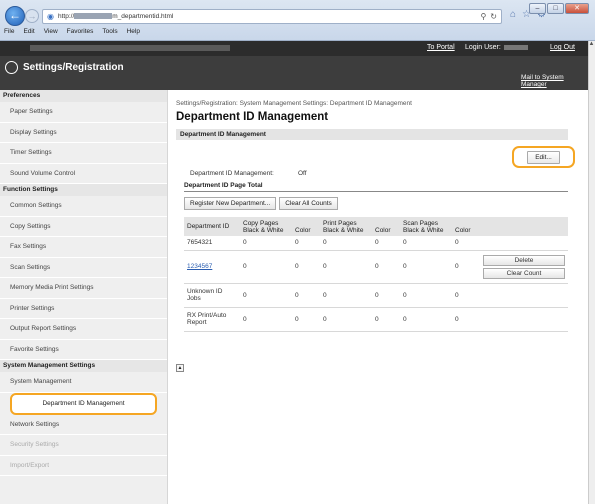 This screenshot has height=504, width=595. What do you see at coordinates (9, 34) in the screenshot?
I see `menu-file: File` at bounding box center [9, 34].